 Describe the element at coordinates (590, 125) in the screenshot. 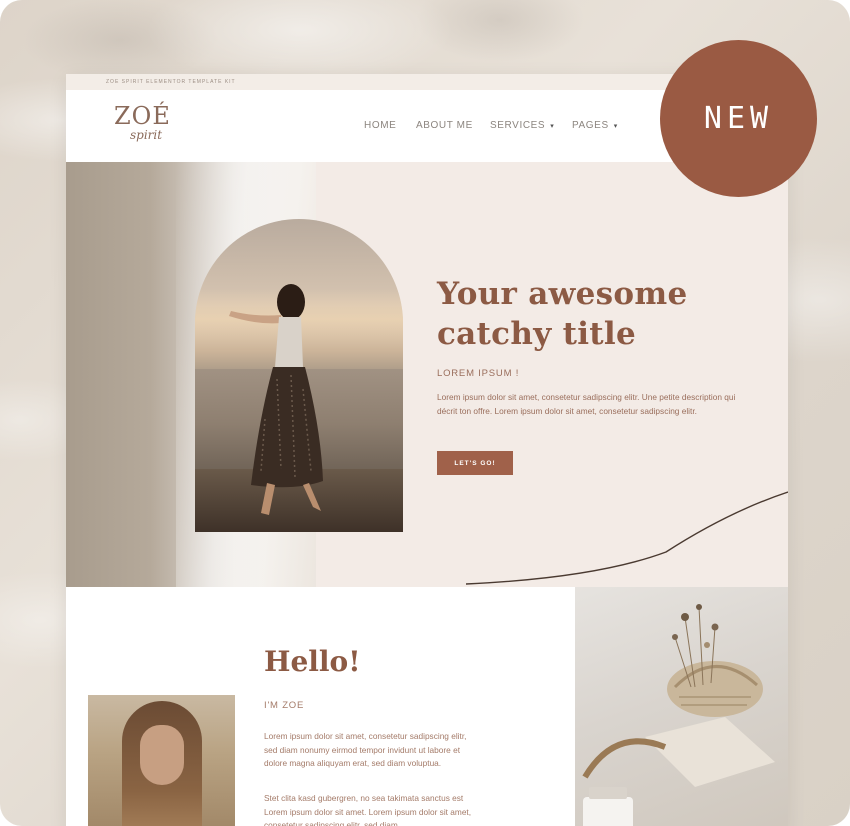

I see `nav-item-label: PAGES` at that location.